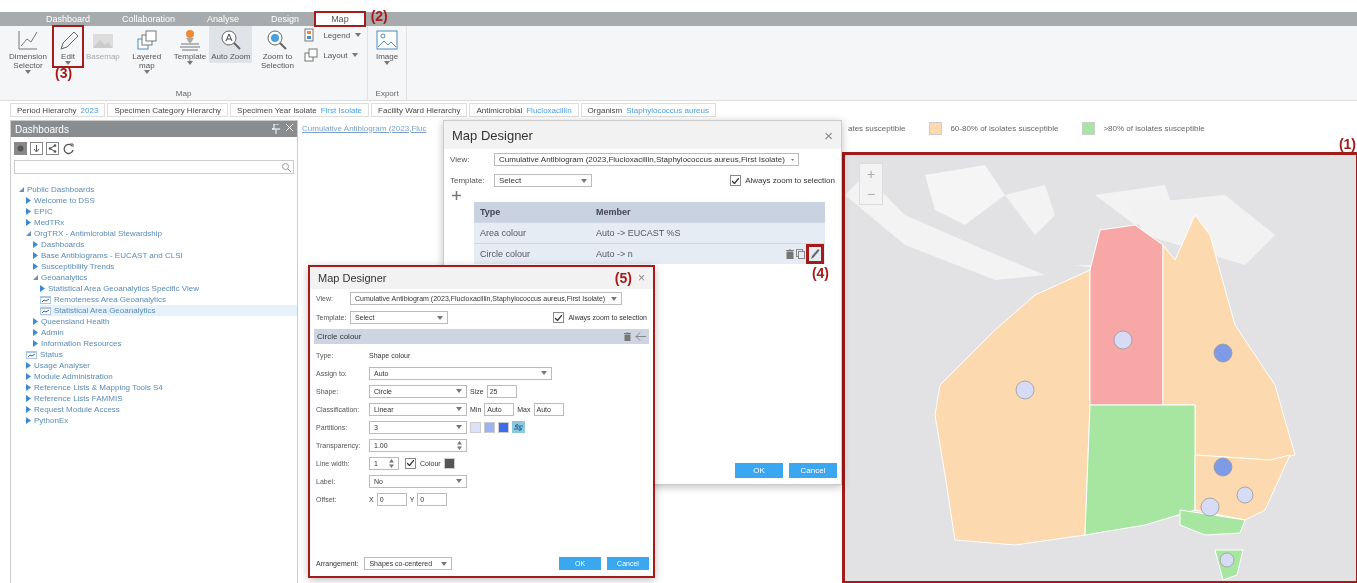 This screenshot has width=1357, height=583. I want to click on trash-icon, so click(790, 254).